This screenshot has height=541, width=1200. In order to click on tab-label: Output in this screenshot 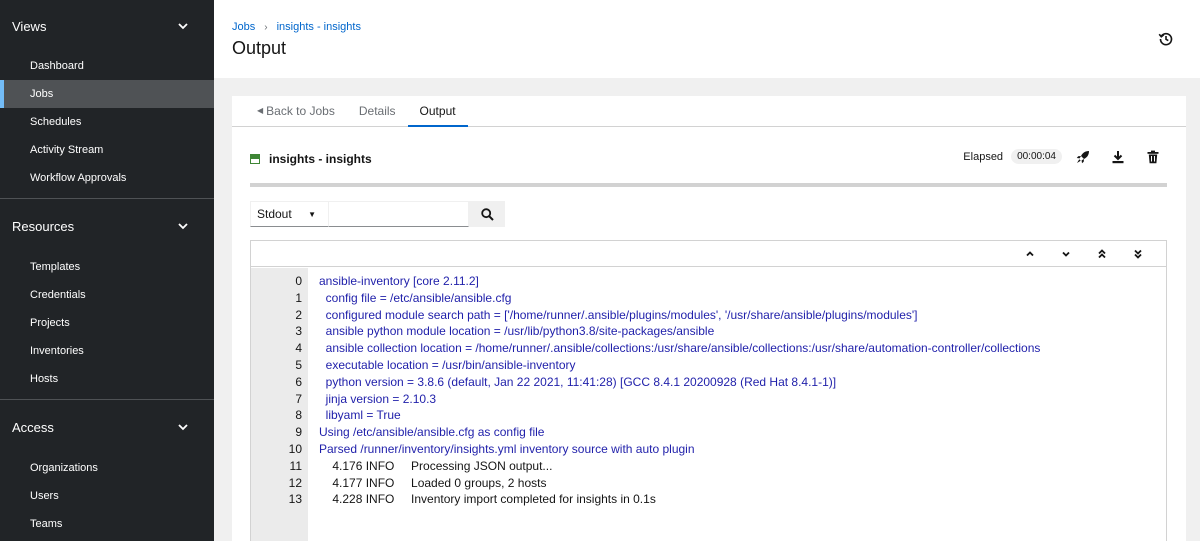, I will do `click(437, 110)`.